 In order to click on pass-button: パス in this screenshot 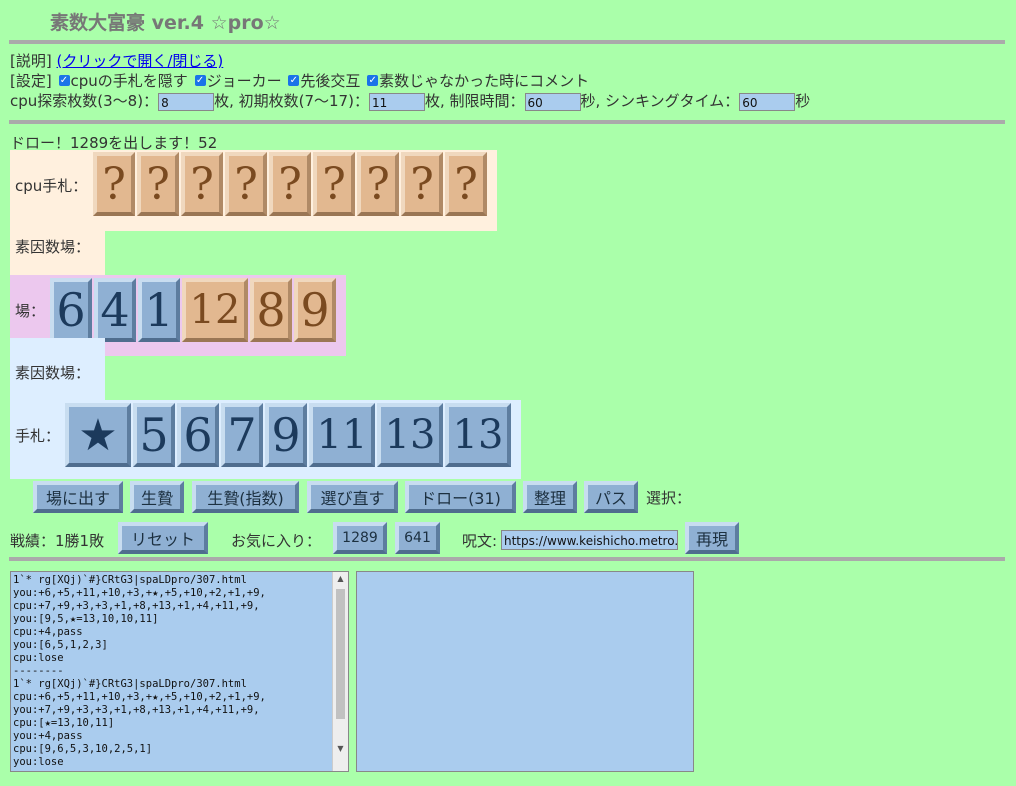, I will do `click(611, 497)`.